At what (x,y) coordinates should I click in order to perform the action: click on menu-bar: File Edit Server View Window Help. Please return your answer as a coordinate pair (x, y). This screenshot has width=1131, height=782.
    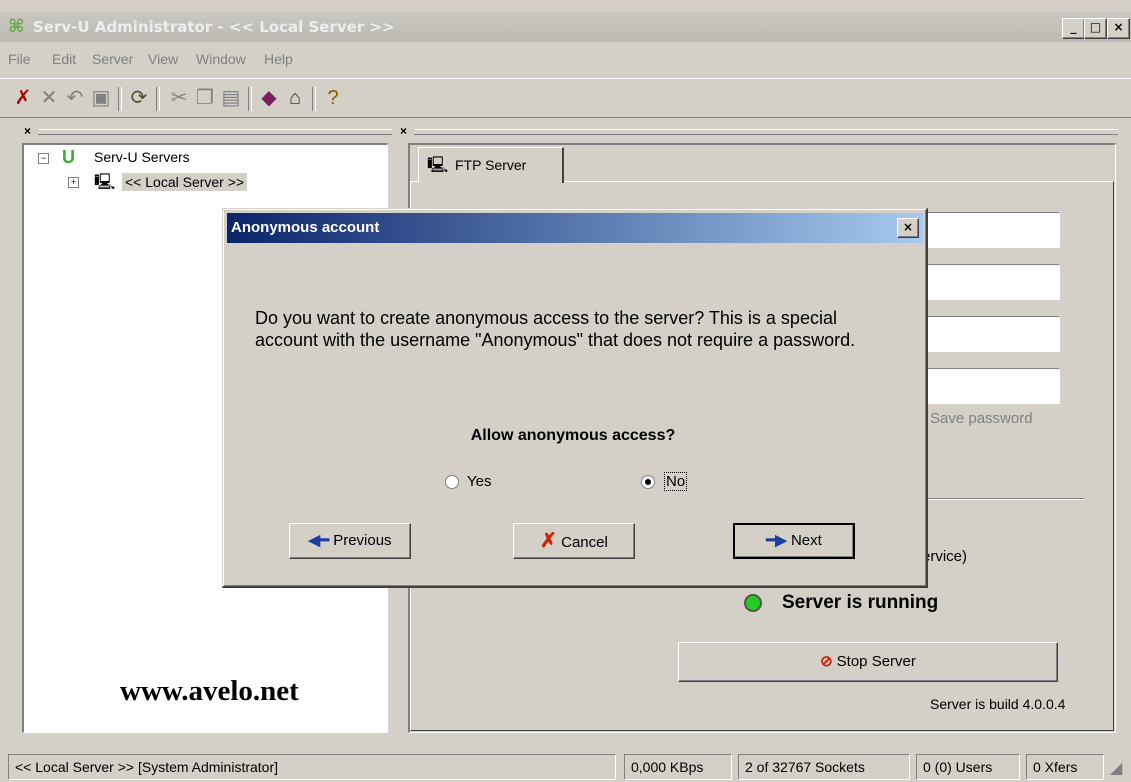
    Looking at the image, I should click on (565, 59).